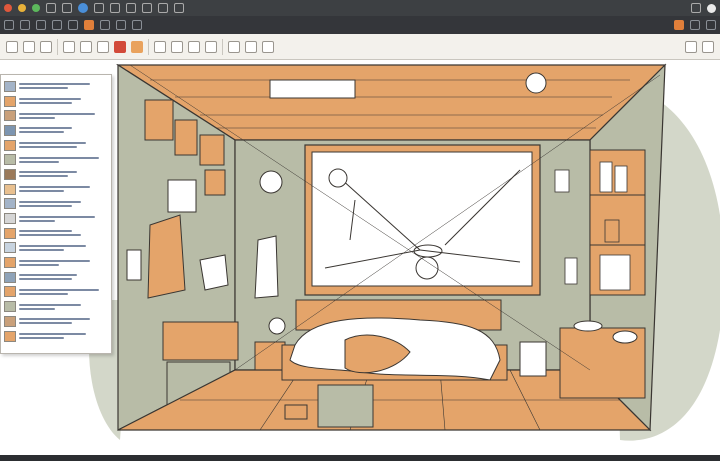 The image size is (720, 461). I want to click on shape-icon, so click(69, 46).